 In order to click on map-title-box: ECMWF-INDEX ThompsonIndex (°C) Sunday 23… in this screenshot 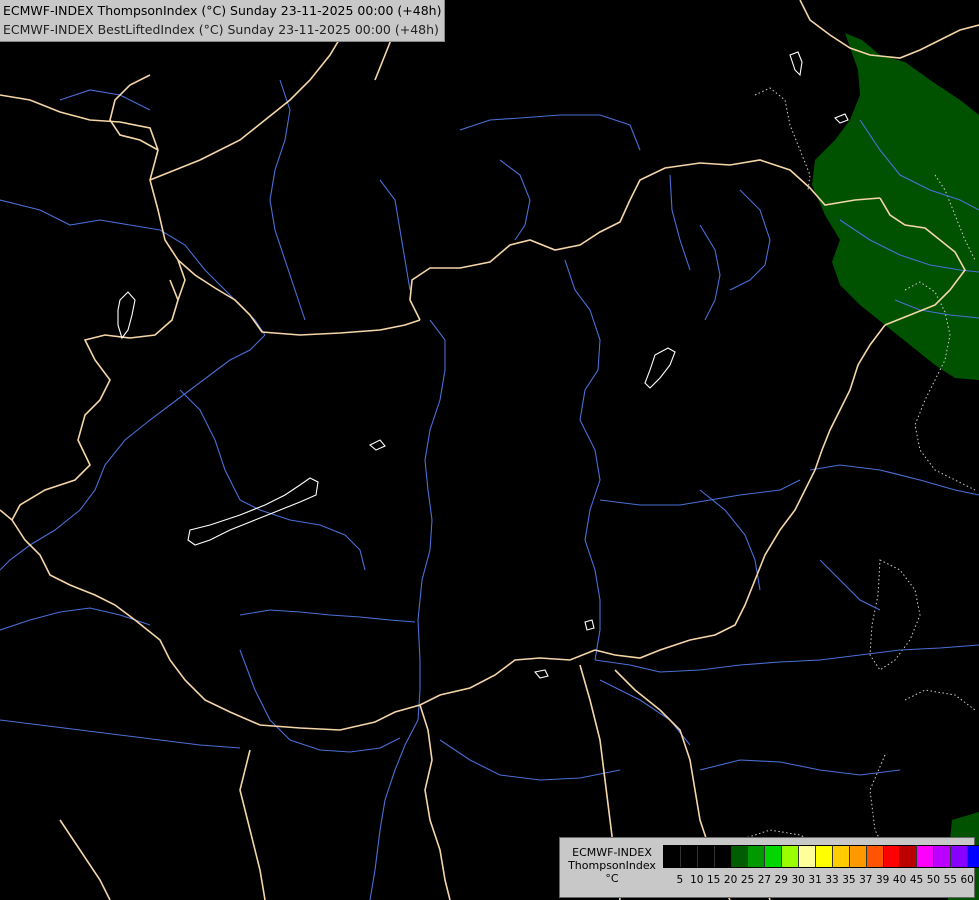, I will do `click(223, 21)`.